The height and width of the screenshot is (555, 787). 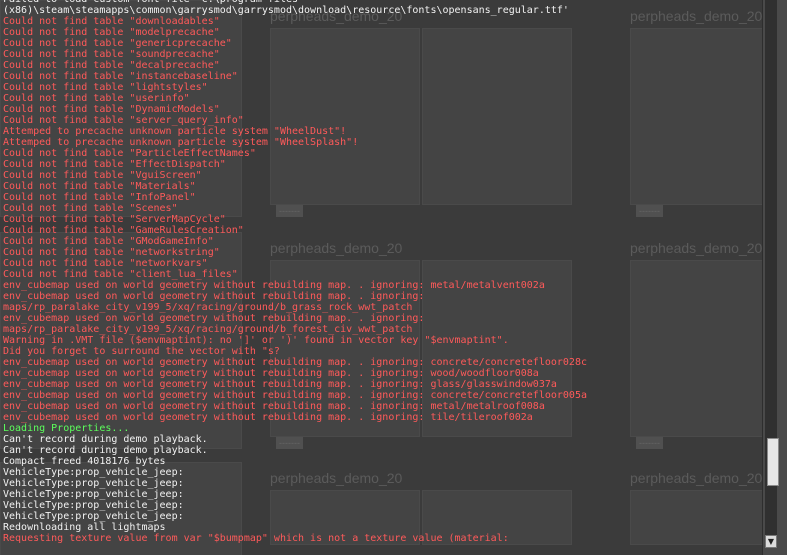 I want to click on console-line: Could not find table "Materials", so click(x=99, y=186).